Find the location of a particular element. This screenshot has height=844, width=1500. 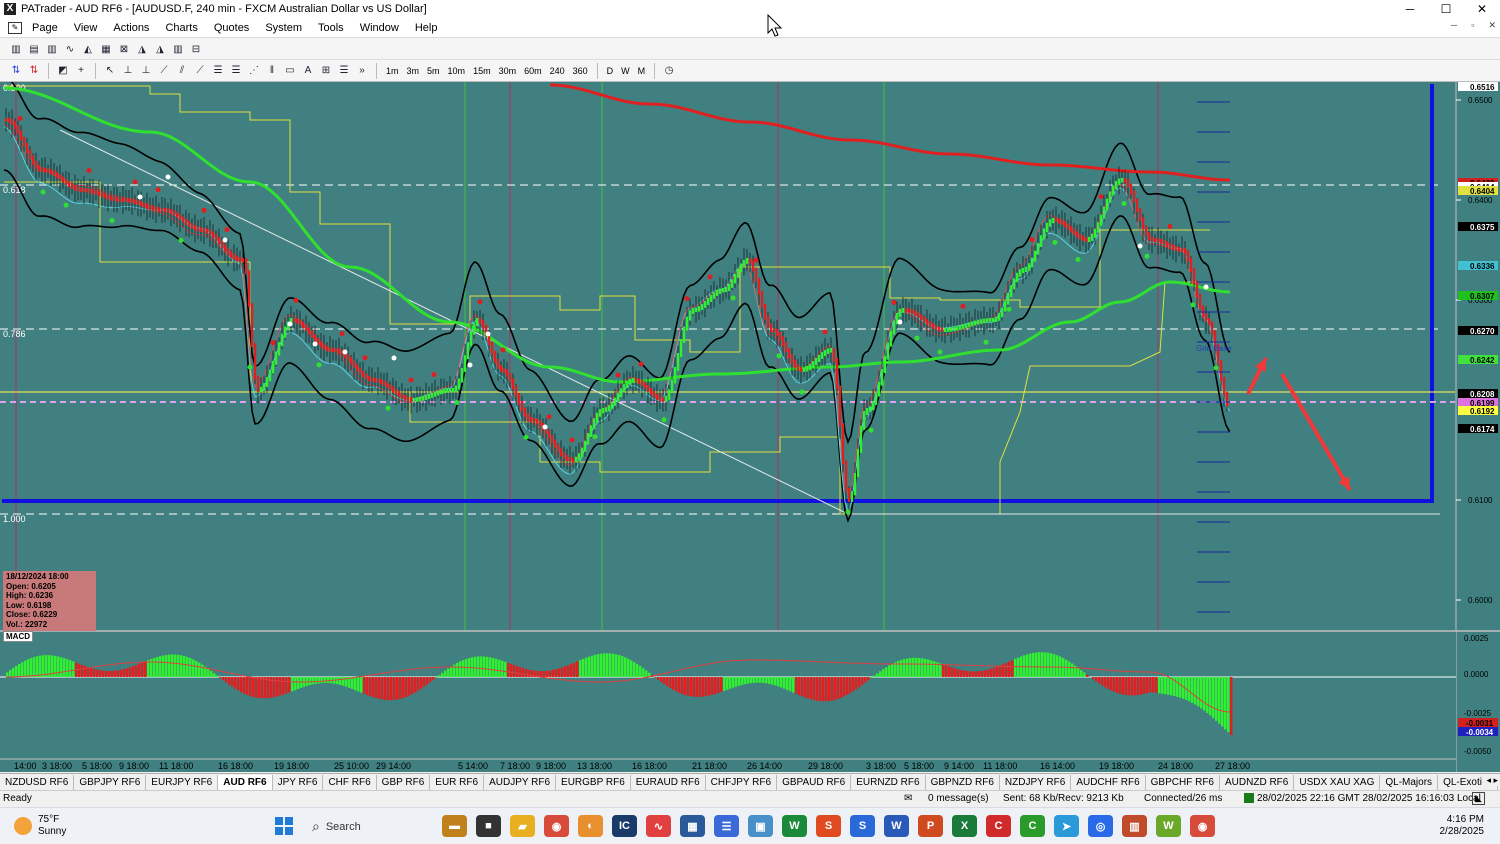

powerpoint-icon: P is located at coordinates (930, 826).